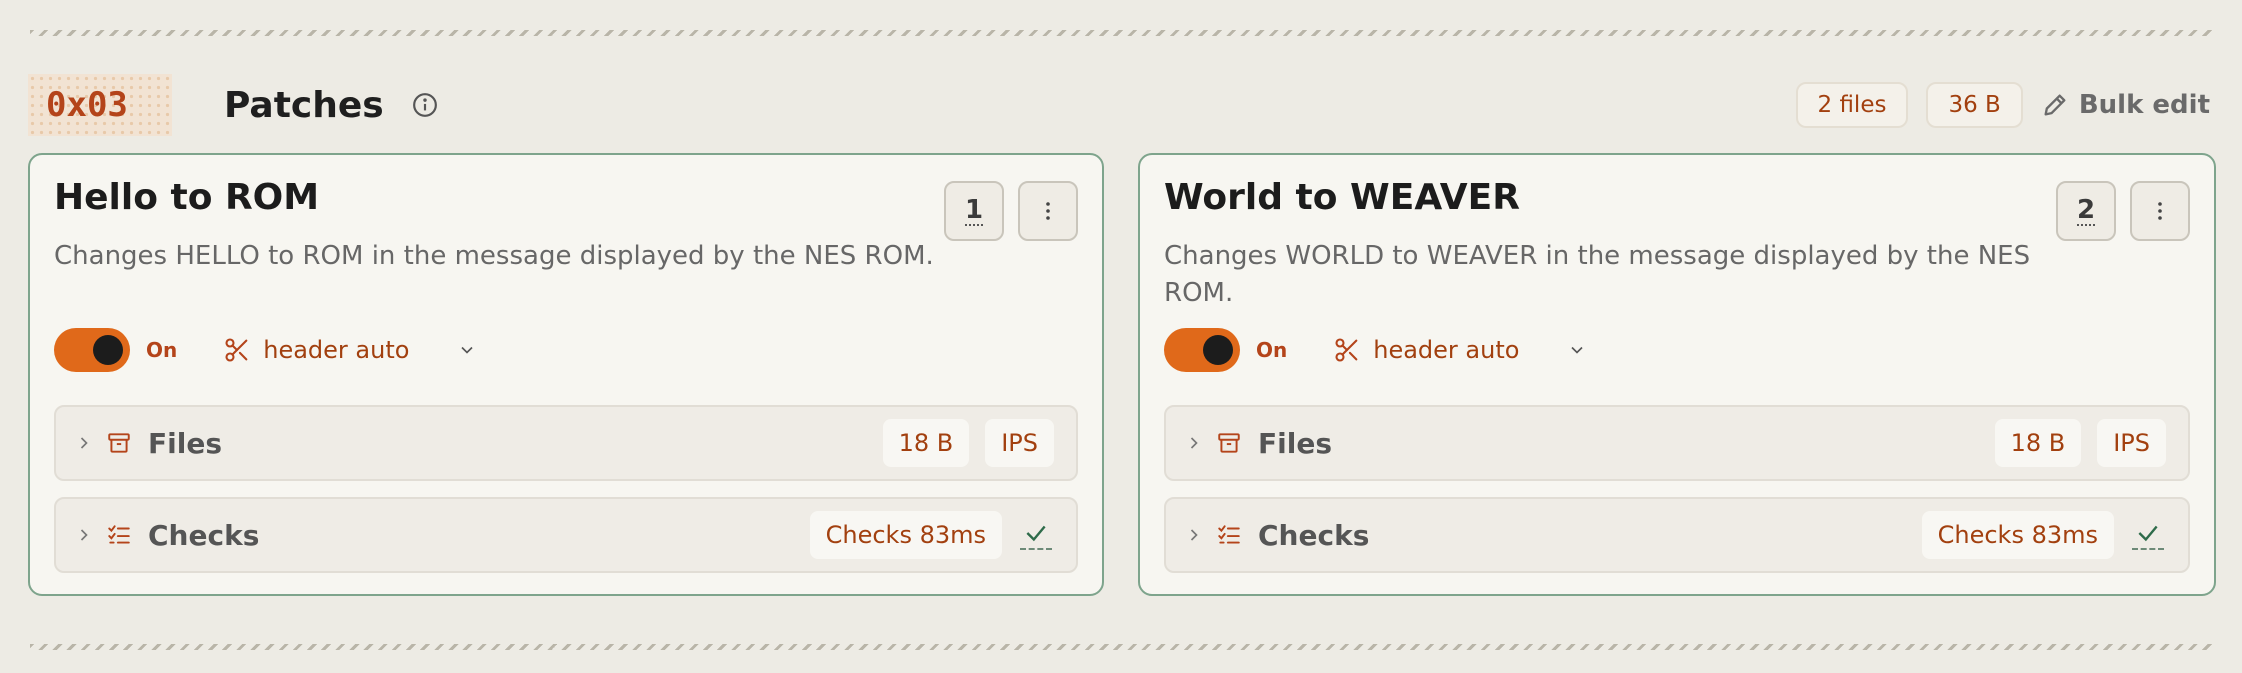 The width and height of the screenshot is (2242, 673). Describe the element at coordinates (100, 105) in the screenshot. I see `section-hex-badge: 0x03` at that location.